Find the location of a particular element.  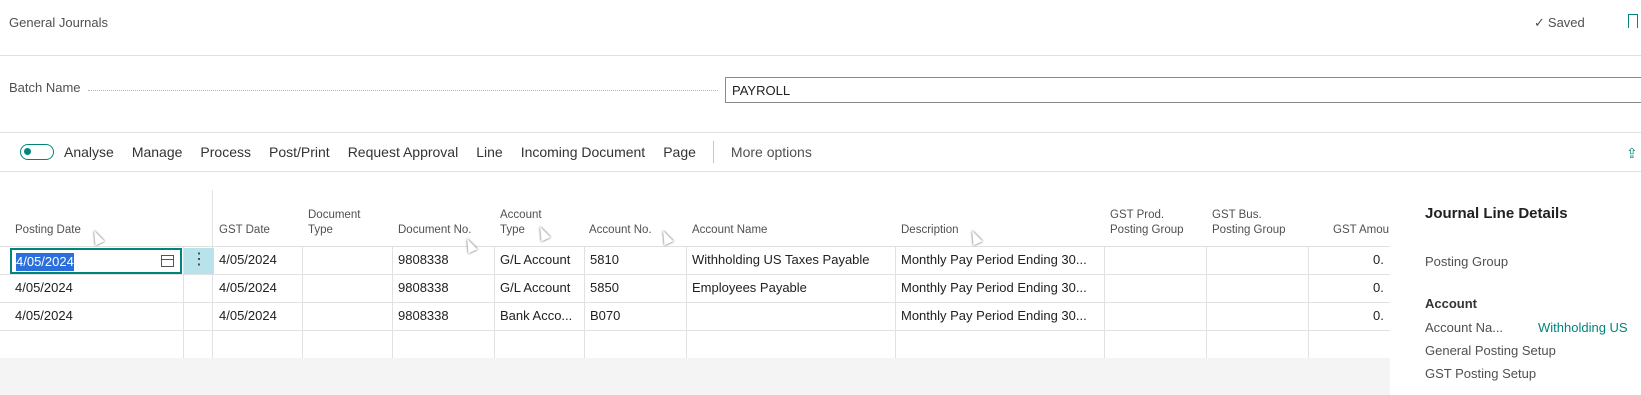

saved-status: ✓ Saved is located at coordinates (1559, 23).